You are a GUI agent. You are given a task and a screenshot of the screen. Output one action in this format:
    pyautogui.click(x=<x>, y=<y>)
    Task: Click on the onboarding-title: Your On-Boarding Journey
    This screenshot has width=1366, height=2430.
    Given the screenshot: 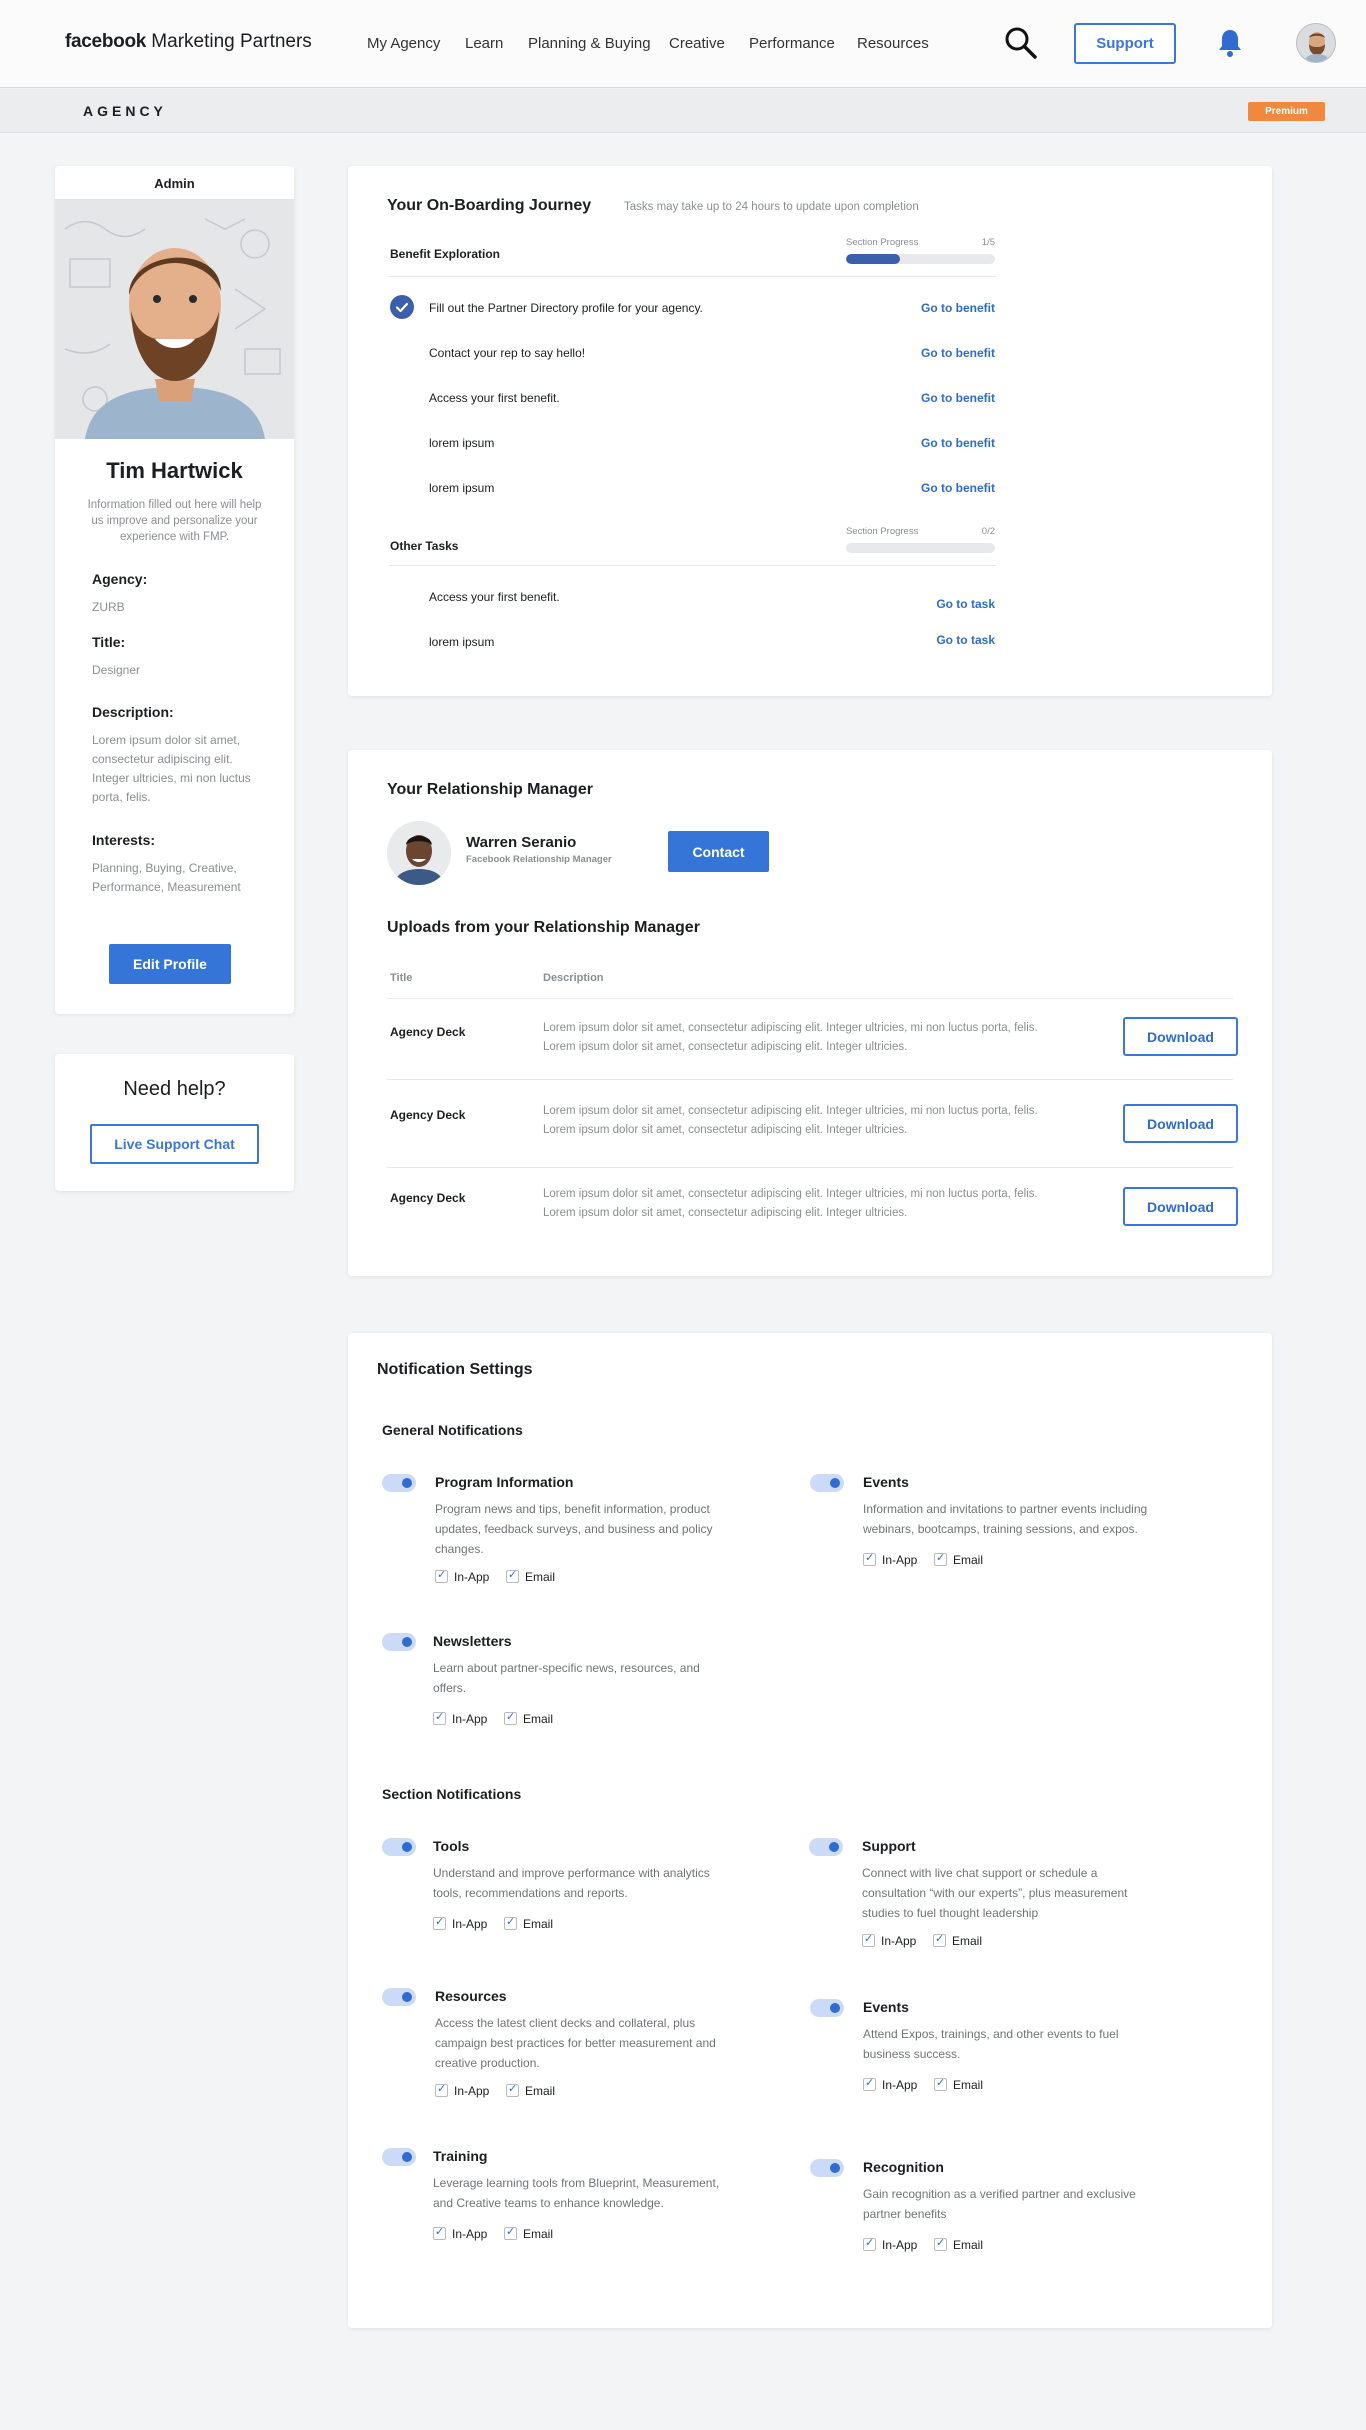 What is the action you would take?
    pyautogui.click(x=489, y=205)
    